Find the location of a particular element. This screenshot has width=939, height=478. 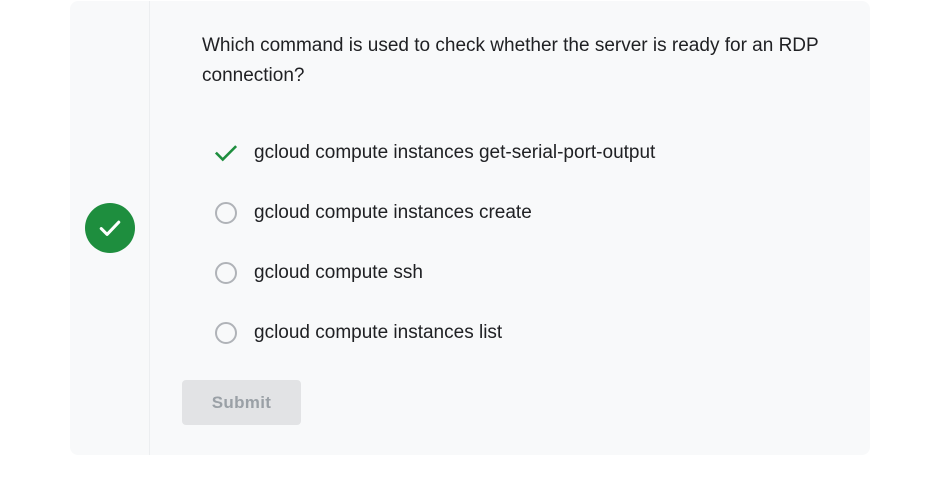

check-icon is located at coordinates (226, 153).